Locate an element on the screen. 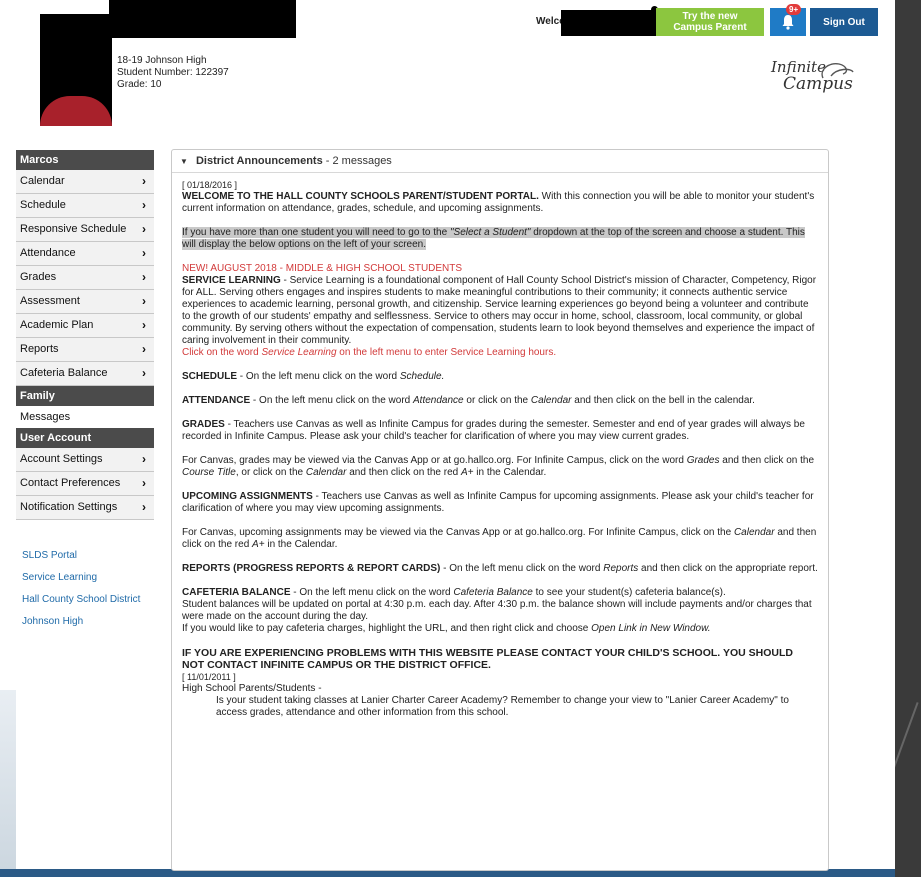 The image size is (921, 877). sidebar-header-student: Marcos is located at coordinates (85, 160).